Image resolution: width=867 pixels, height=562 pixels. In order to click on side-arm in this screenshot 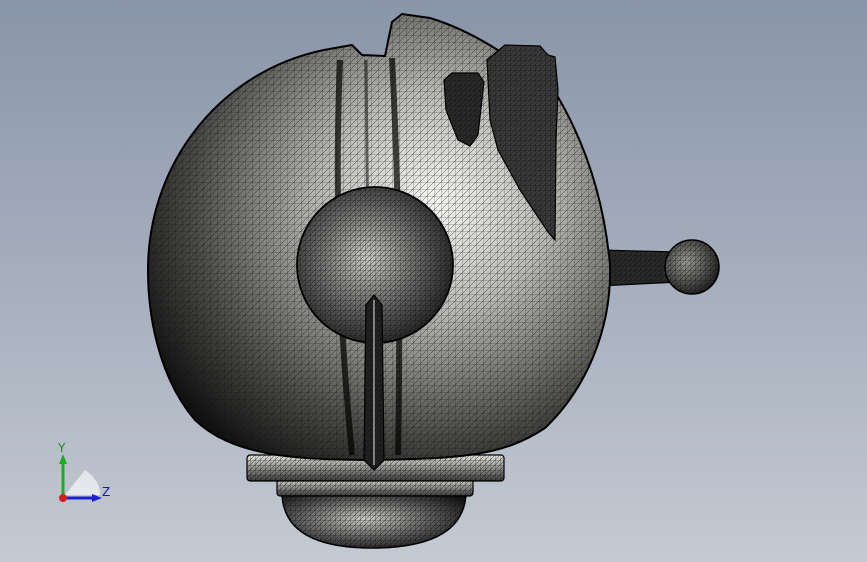, I will do `click(658, 267)`.